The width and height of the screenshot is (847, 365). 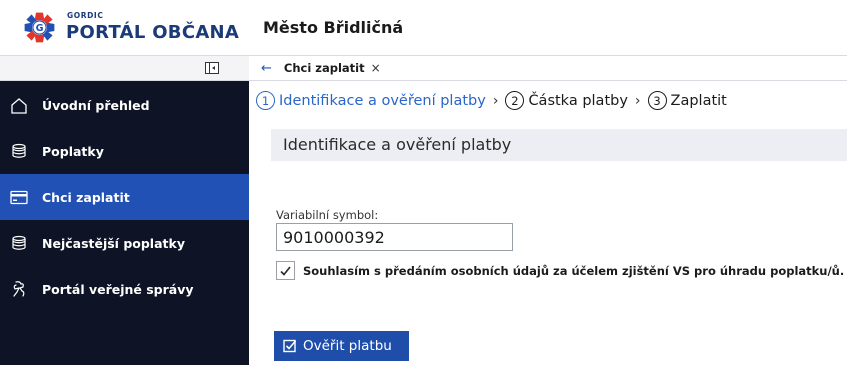 I want to click on sidebar-item-nejcastejsi-poplatky: Nejčastější poplatky, so click(x=124, y=243).